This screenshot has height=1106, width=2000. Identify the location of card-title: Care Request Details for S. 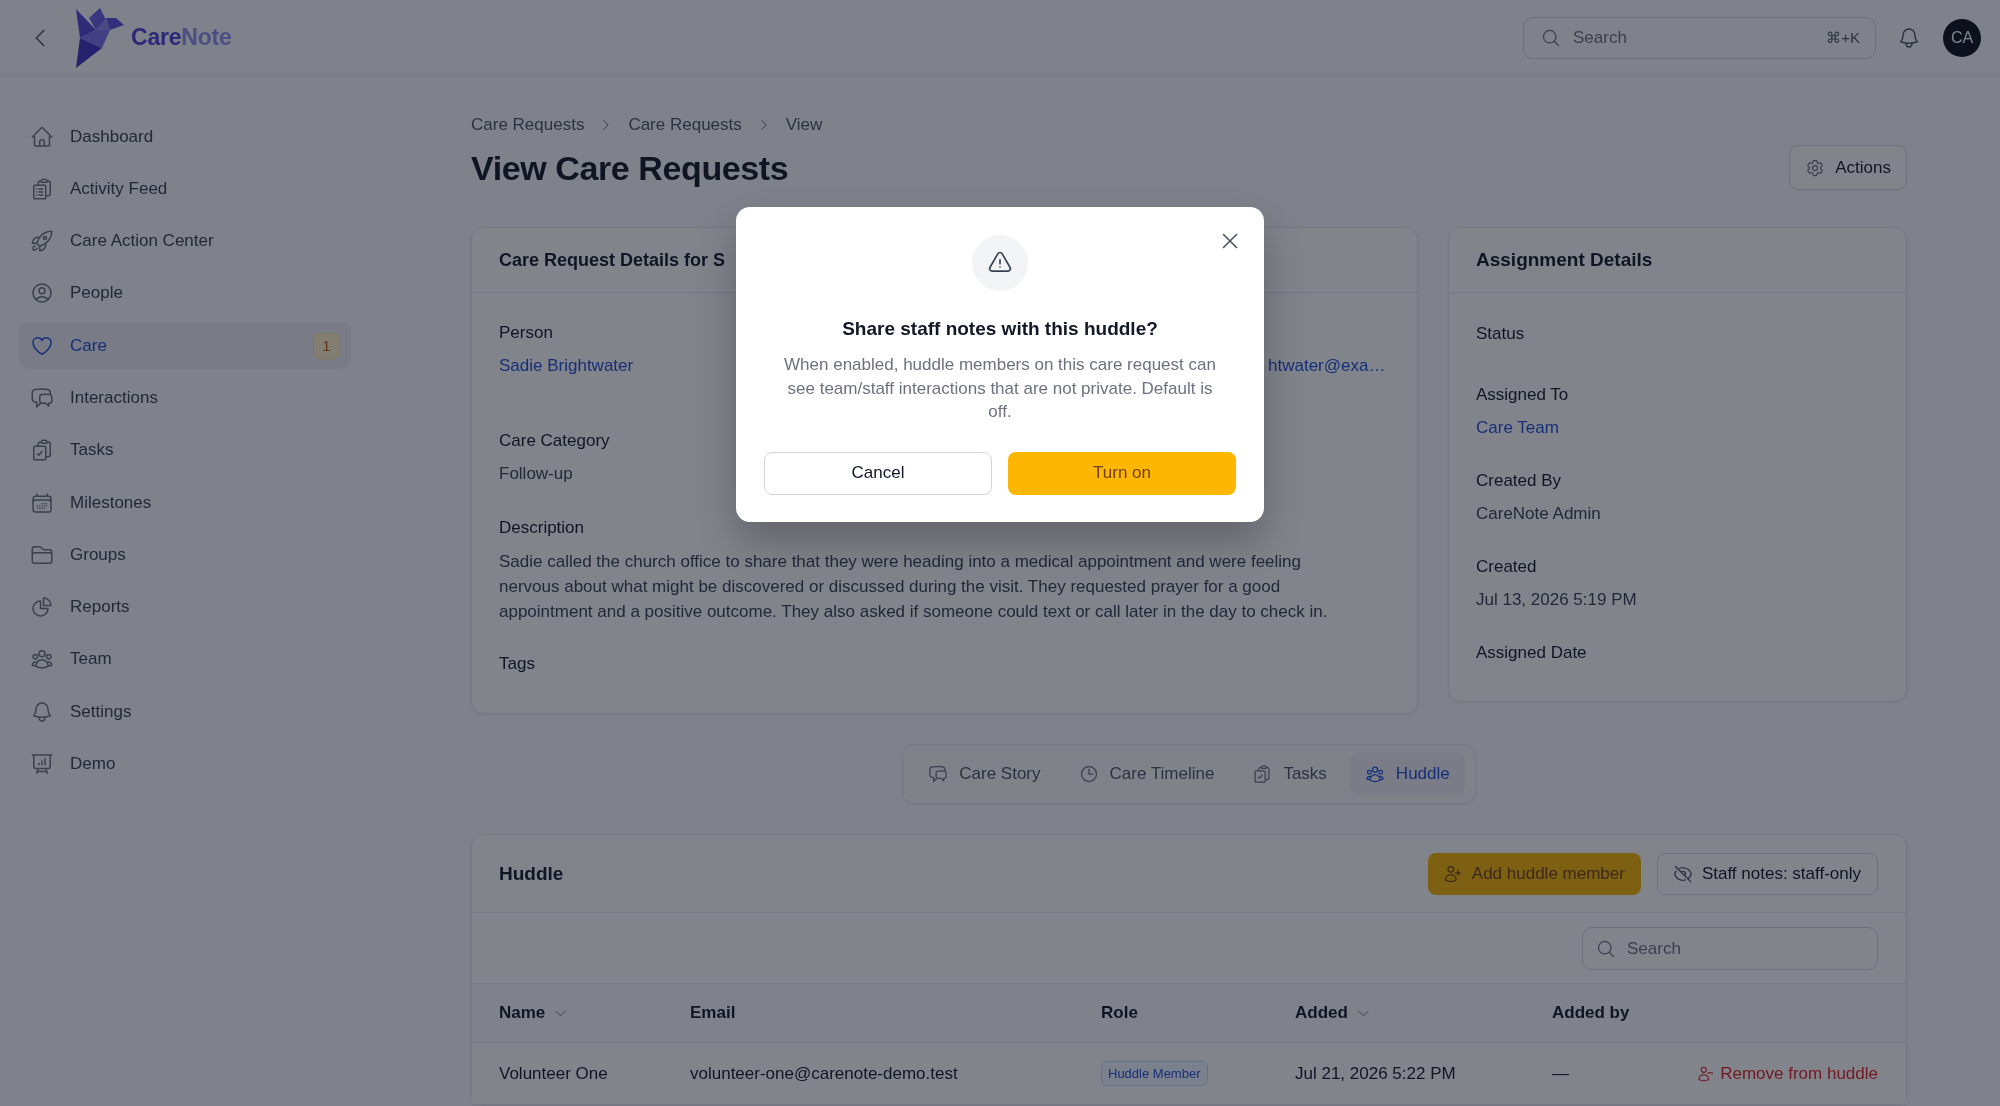
(612, 260).